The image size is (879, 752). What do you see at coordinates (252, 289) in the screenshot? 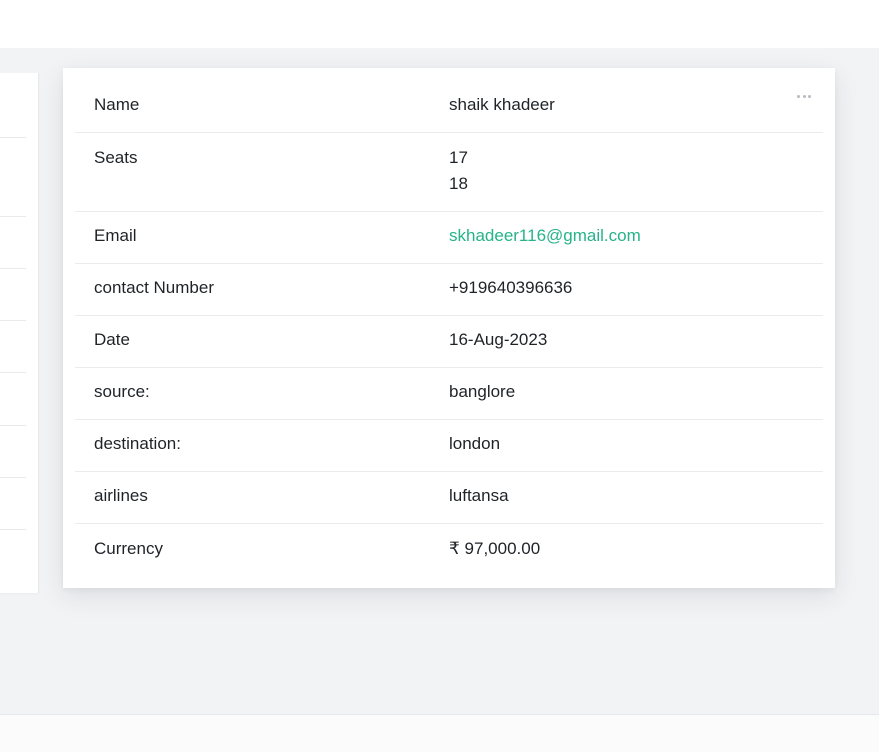
I see `detail-label: contact Number` at bounding box center [252, 289].